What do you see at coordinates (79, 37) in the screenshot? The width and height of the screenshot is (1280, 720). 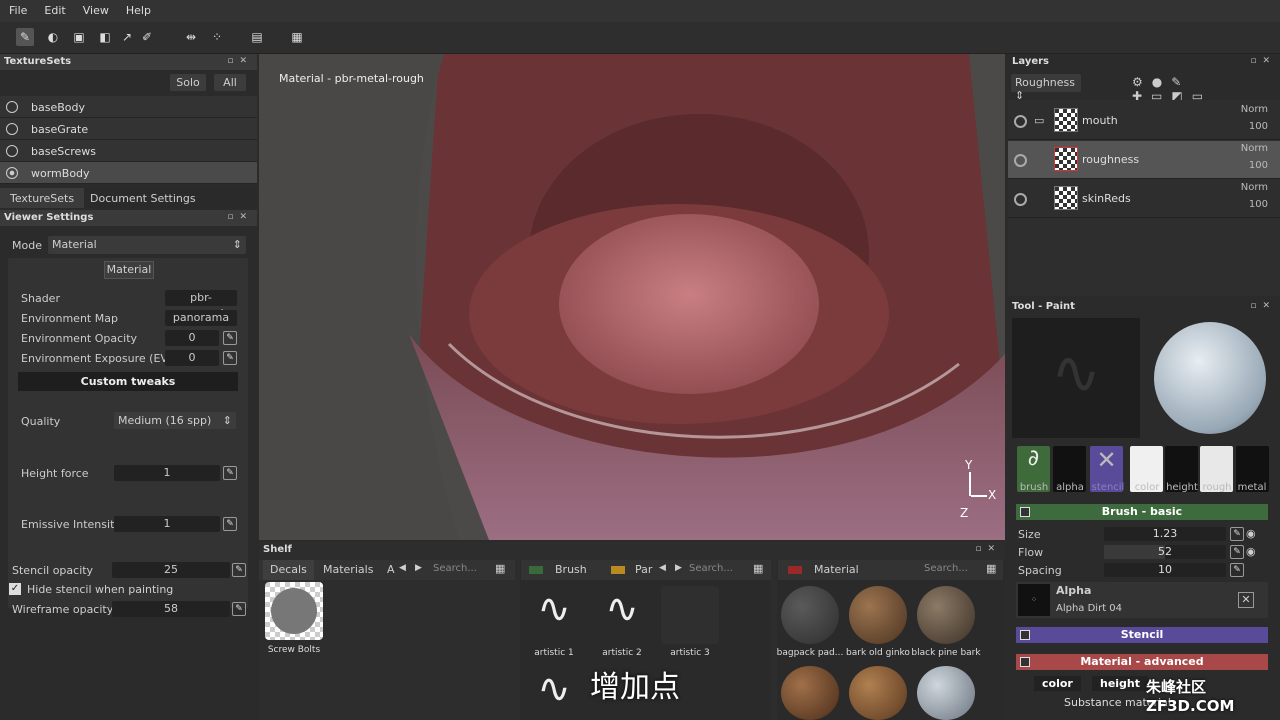 I see `projection-icon: ▣` at bounding box center [79, 37].